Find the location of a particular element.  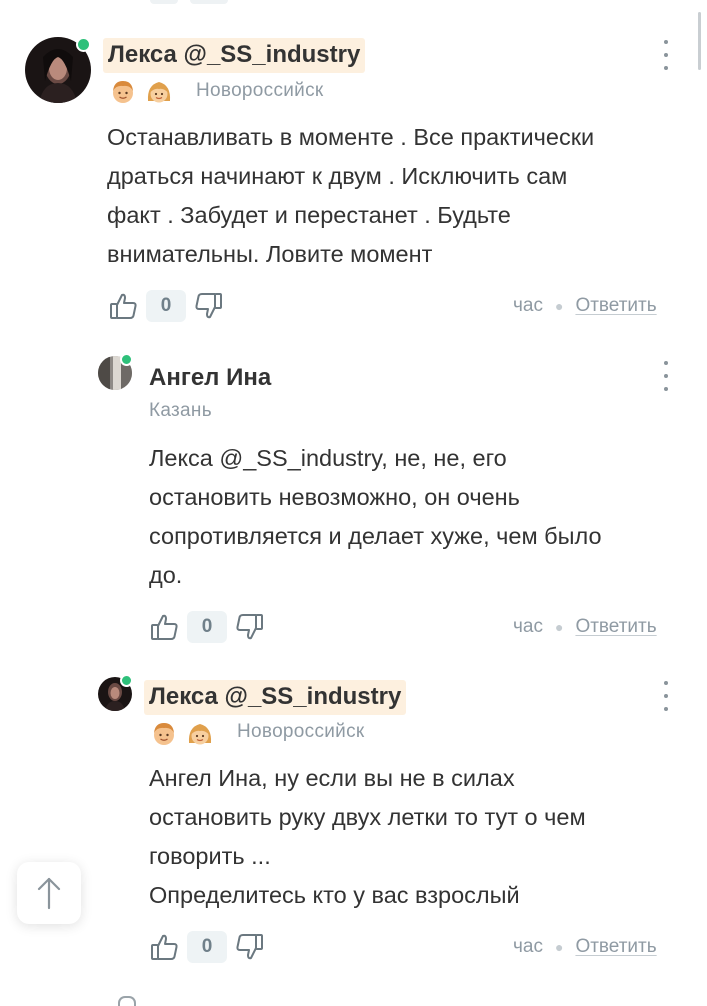

comment-author: Ангел Ина is located at coordinates (210, 378).